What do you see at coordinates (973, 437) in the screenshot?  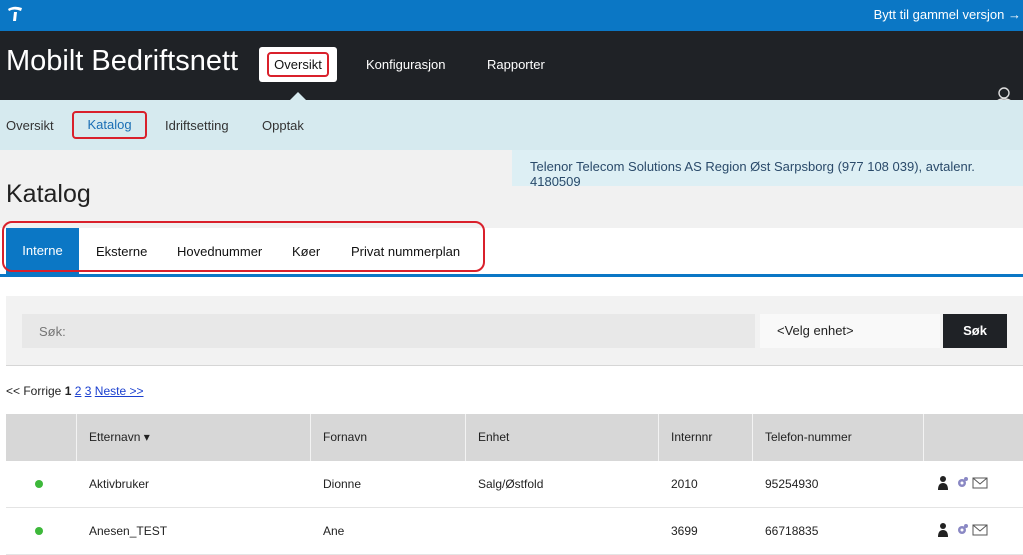 I see `col-actions` at bounding box center [973, 437].